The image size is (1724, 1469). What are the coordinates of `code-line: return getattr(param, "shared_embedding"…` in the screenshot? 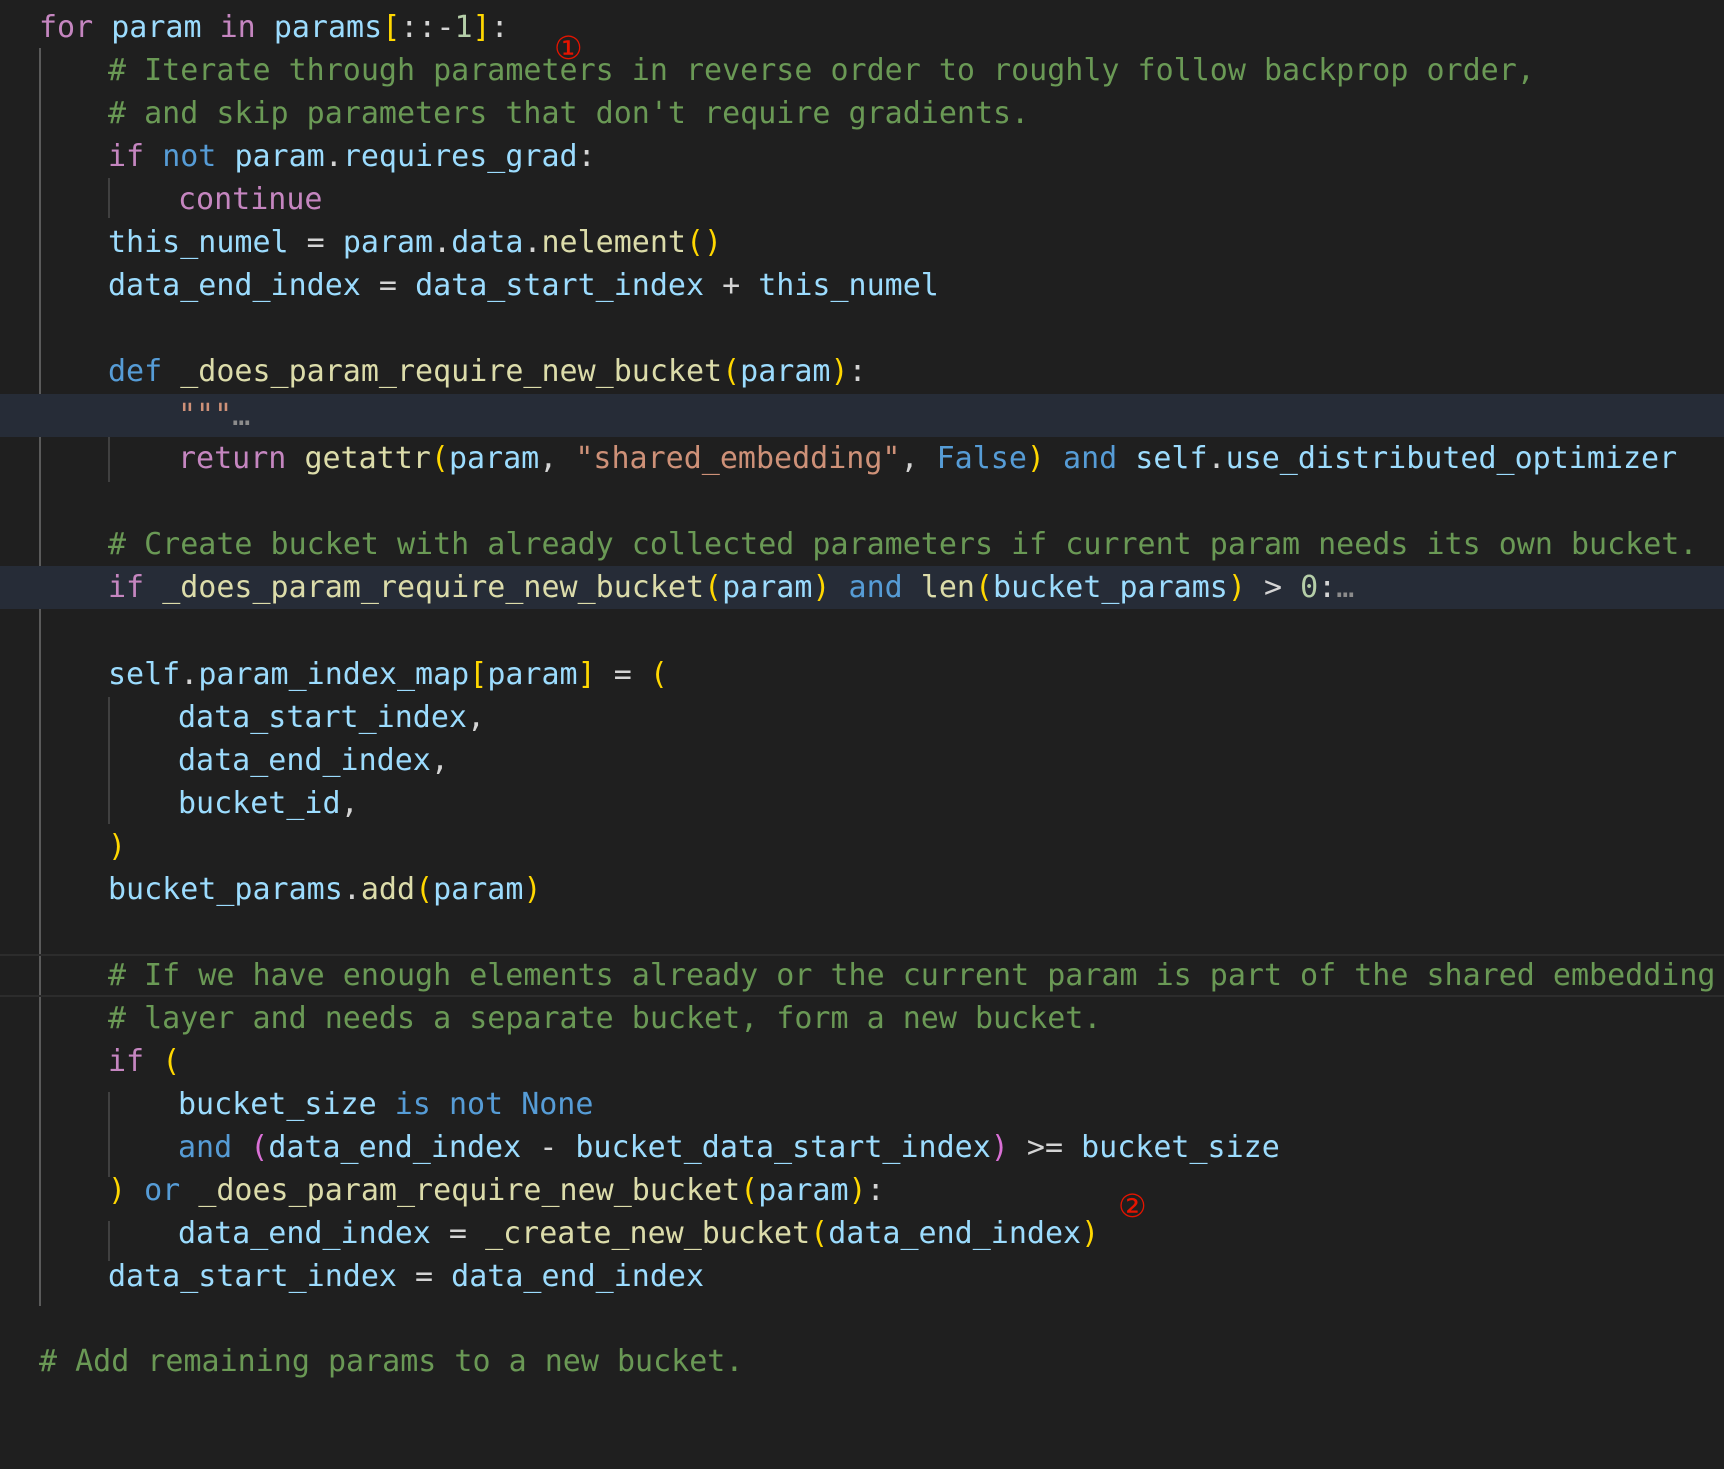 It's located at (862, 458).